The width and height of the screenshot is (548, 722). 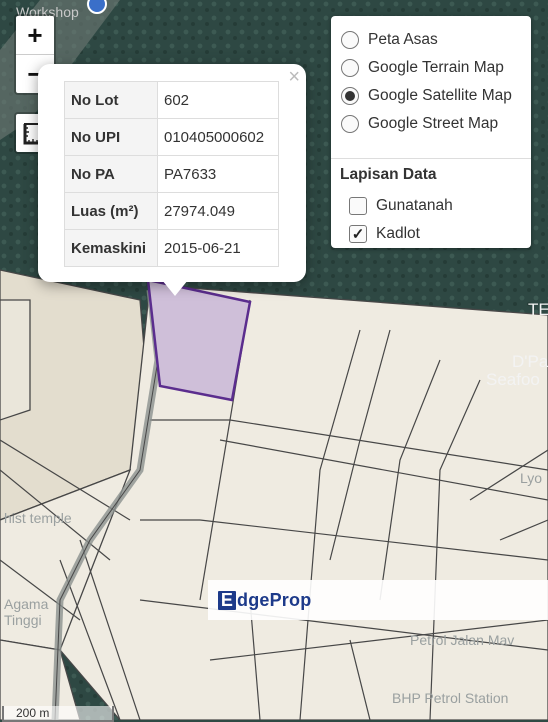 I want to click on layer-divider, so click(x=431, y=158).